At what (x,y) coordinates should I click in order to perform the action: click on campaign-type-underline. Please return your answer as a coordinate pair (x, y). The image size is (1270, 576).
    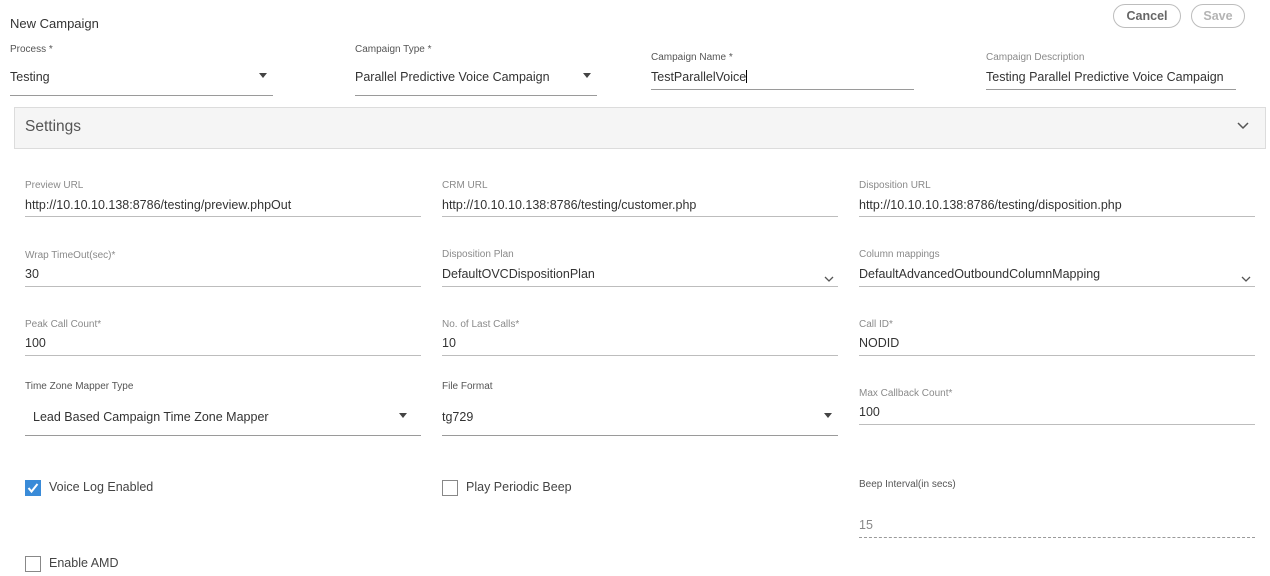
    Looking at the image, I should click on (476, 95).